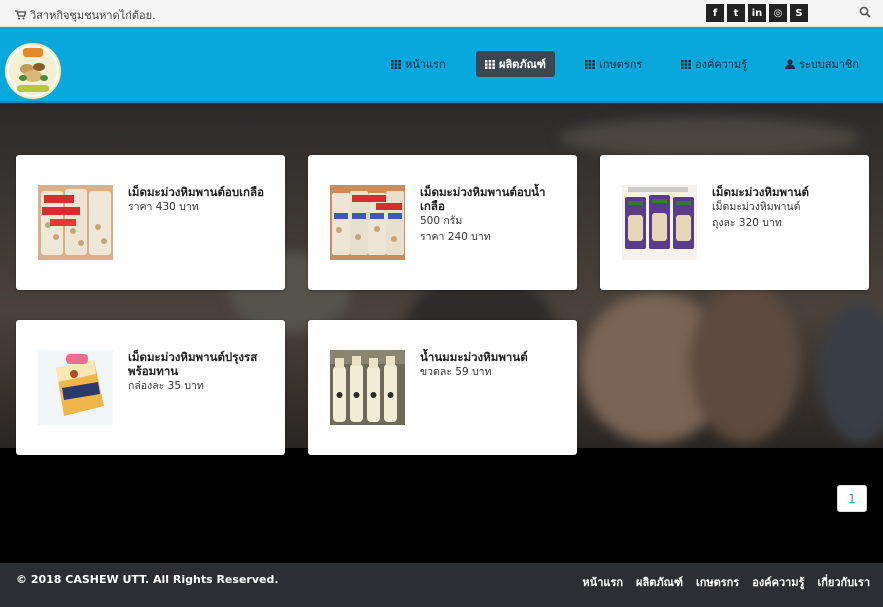  What do you see at coordinates (456, 372) in the screenshot?
I see `product-price: ขวดละ 59 บาท` at bounding box center [456, 372].